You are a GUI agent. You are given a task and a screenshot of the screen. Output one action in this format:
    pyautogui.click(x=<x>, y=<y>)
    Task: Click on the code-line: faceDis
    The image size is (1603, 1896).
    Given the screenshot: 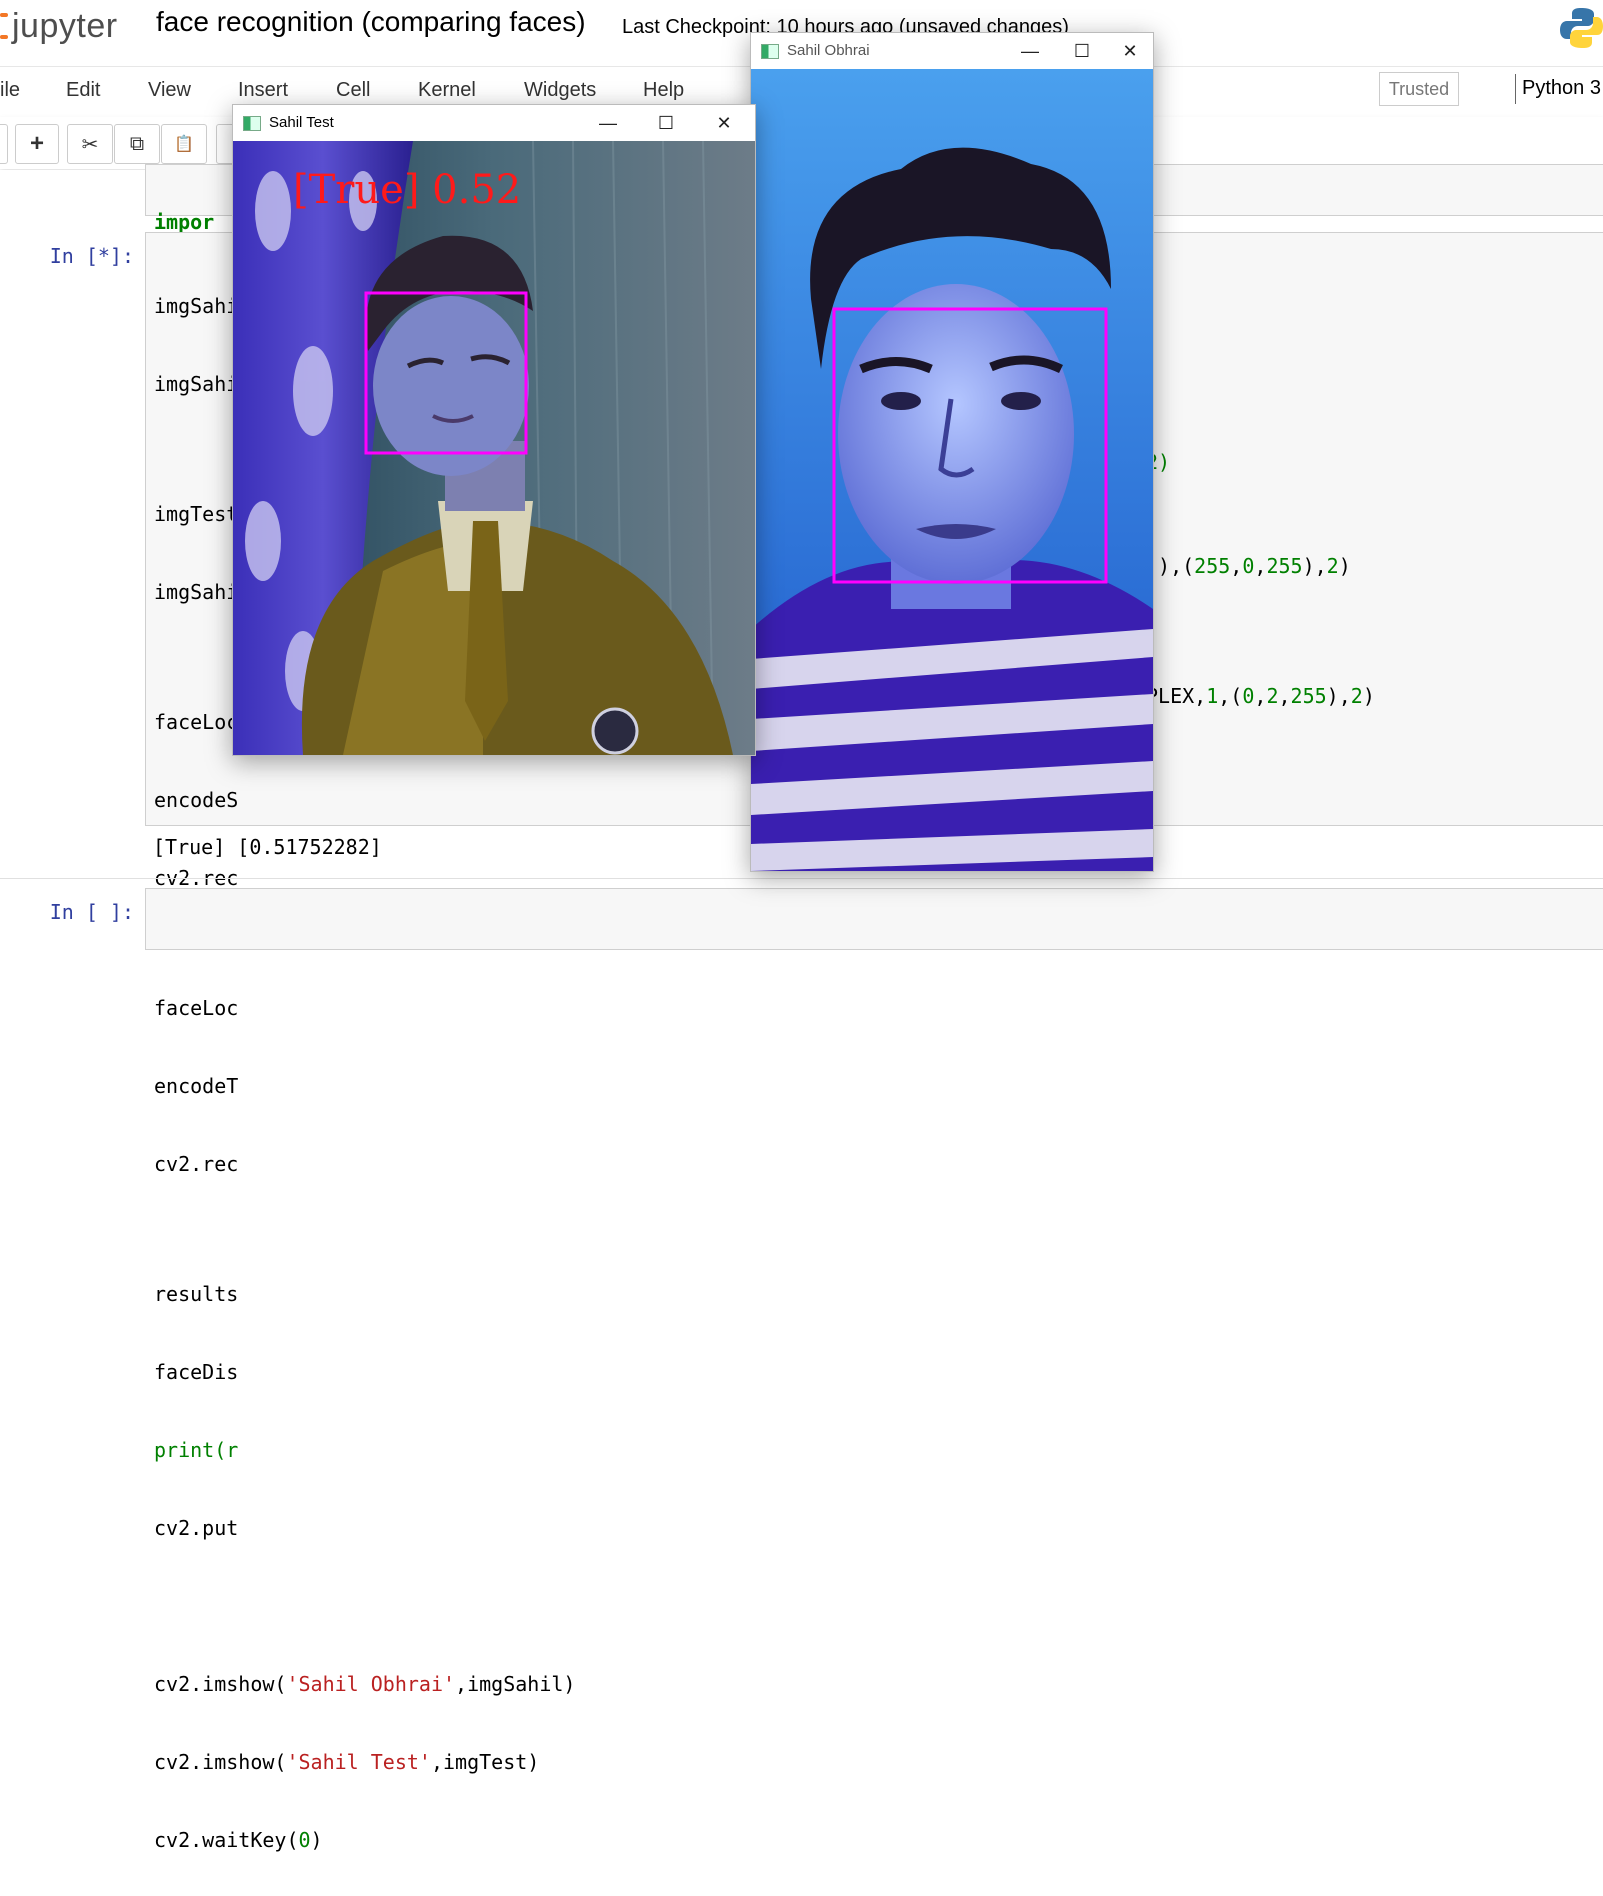 What is the action you would take?
    pyautogui.click(x=196, y=1372)
    